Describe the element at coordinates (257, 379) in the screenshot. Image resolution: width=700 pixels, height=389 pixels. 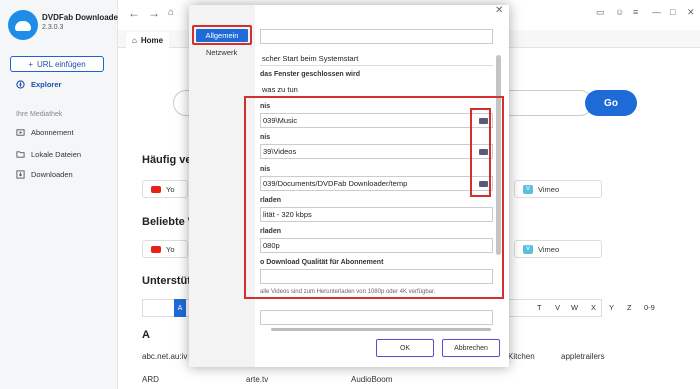
I see `site-link: arte.tv` at that location.